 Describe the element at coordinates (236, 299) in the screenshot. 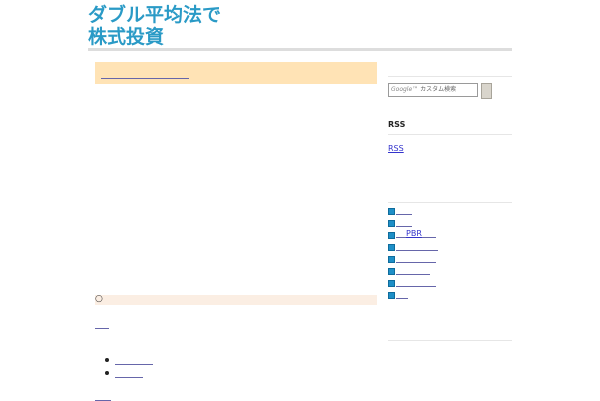

I see `comment-band: ○` at that location.